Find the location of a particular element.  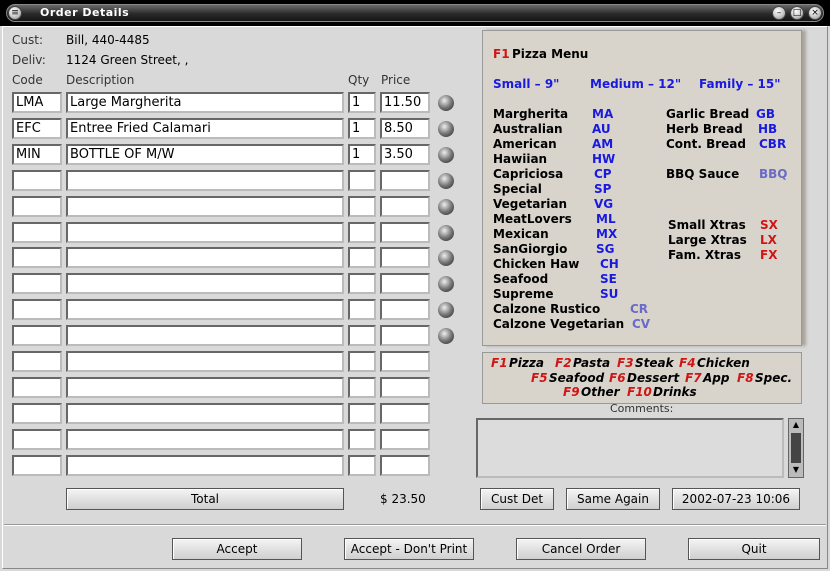

cust-det-button: Cust Det is located at coordinates (517, 499).